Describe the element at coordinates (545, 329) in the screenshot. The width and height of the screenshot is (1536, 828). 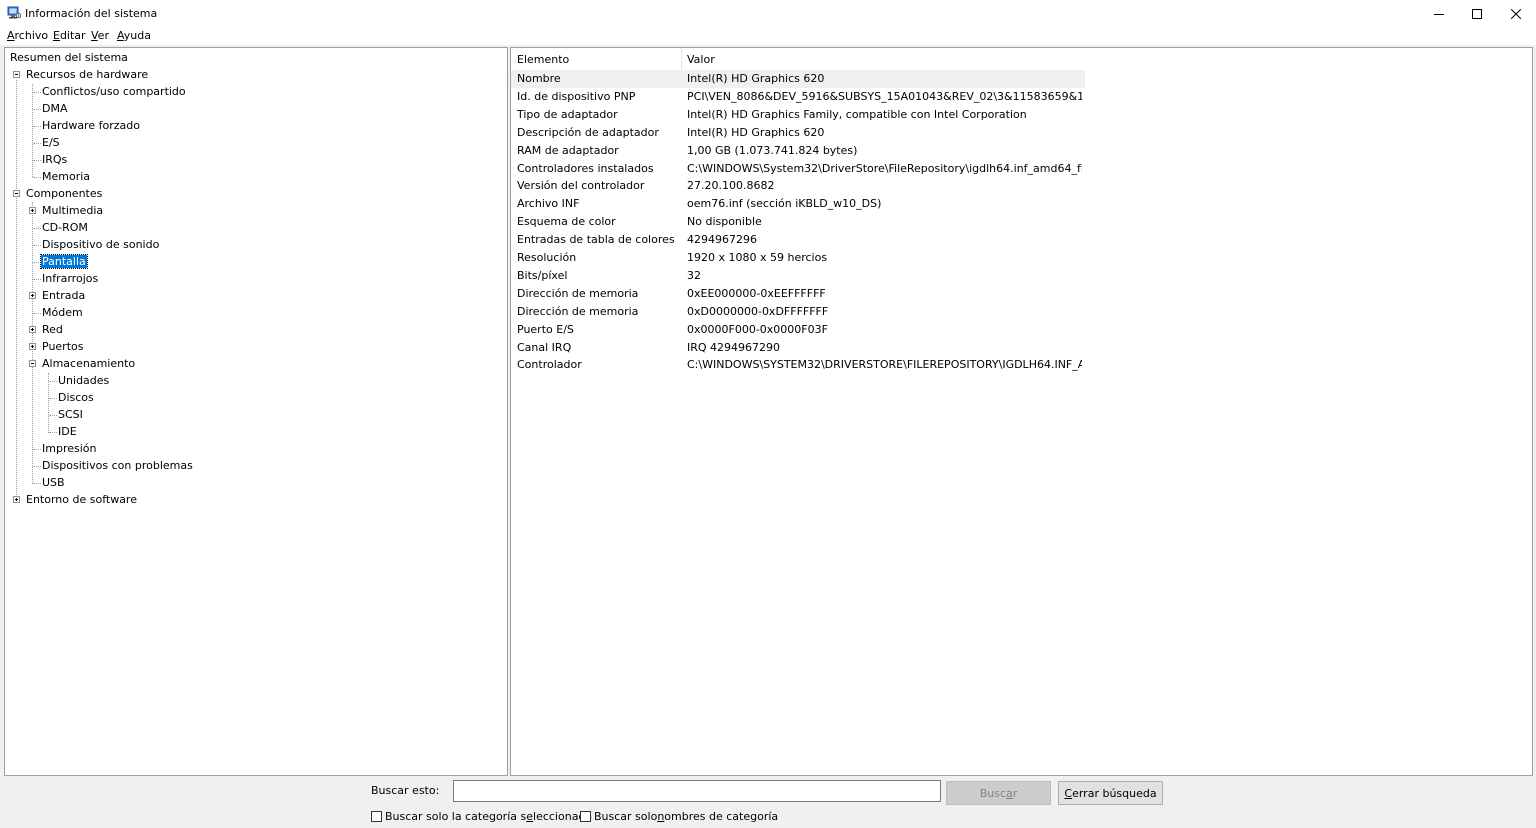
I see `row-element: Puerto E/S` at that location.